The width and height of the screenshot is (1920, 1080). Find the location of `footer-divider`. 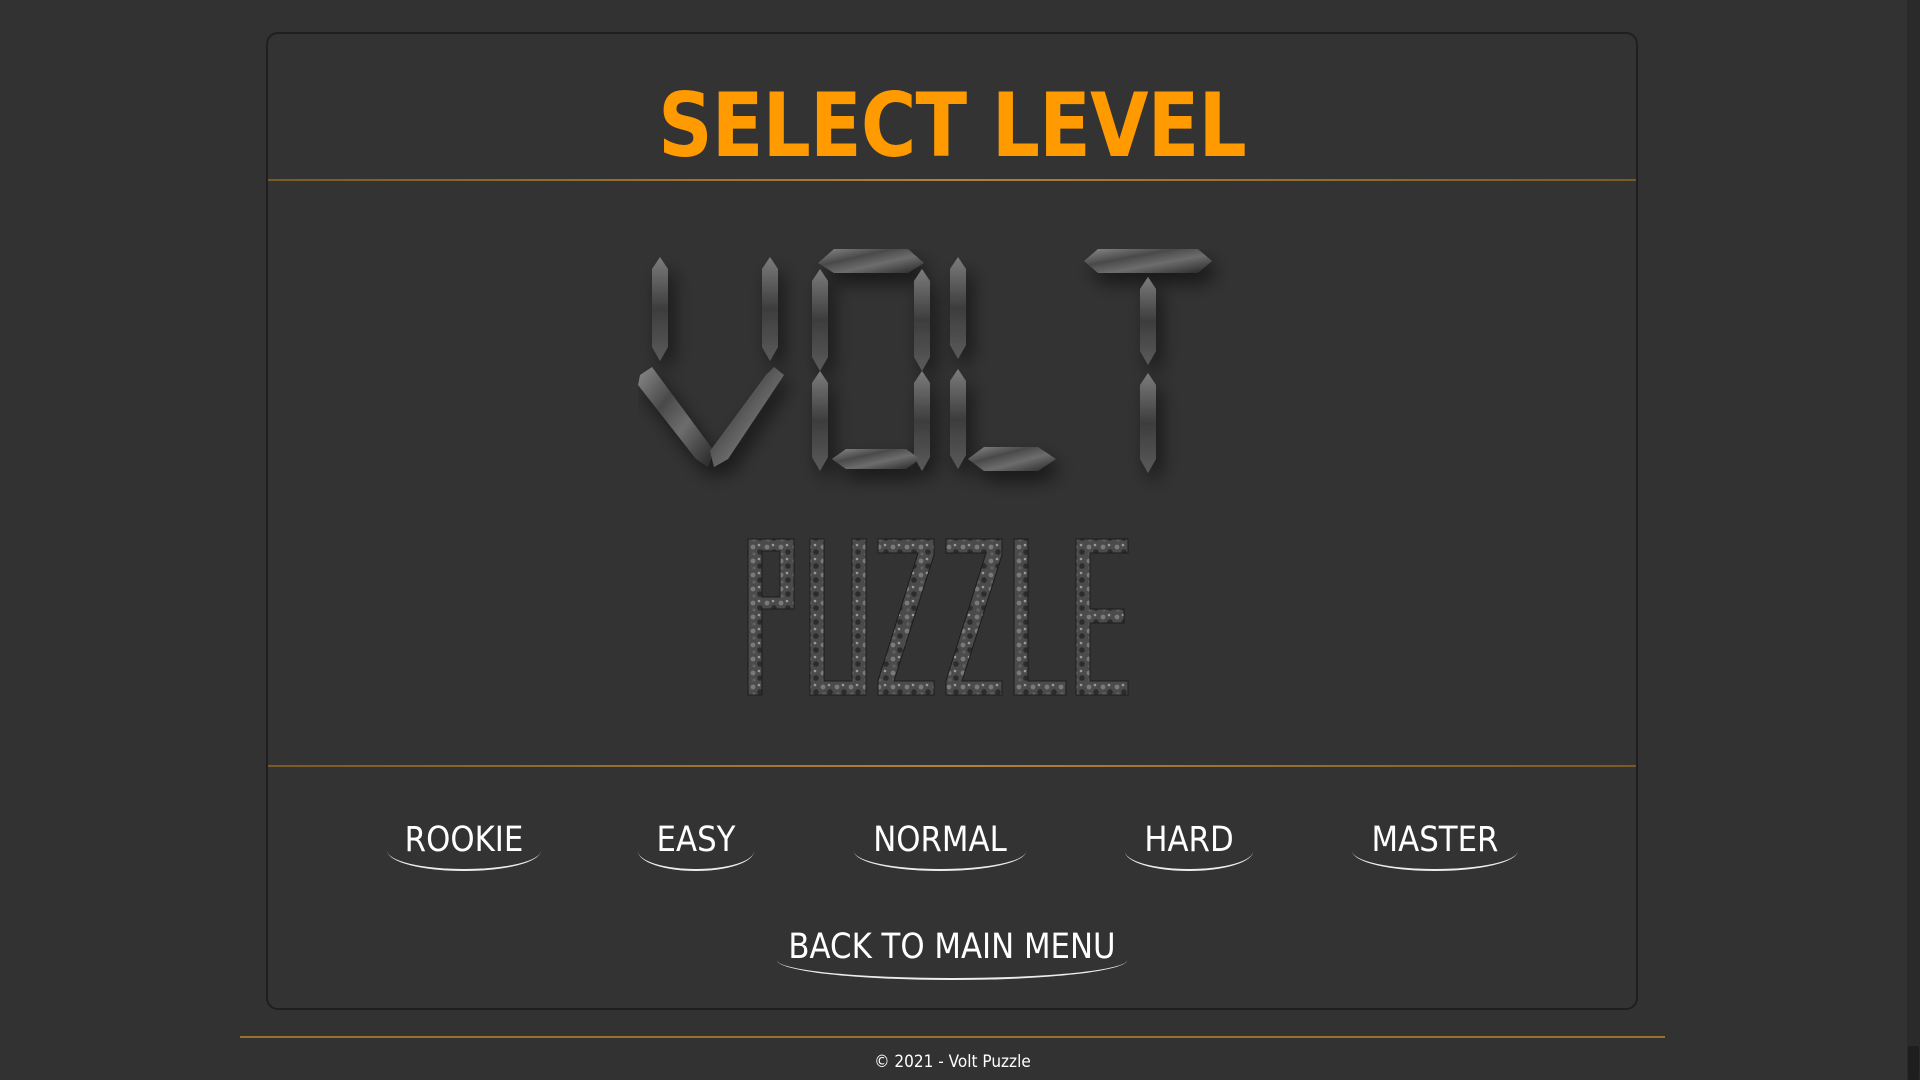

footer-divider is located at coordinates (952, 1037).